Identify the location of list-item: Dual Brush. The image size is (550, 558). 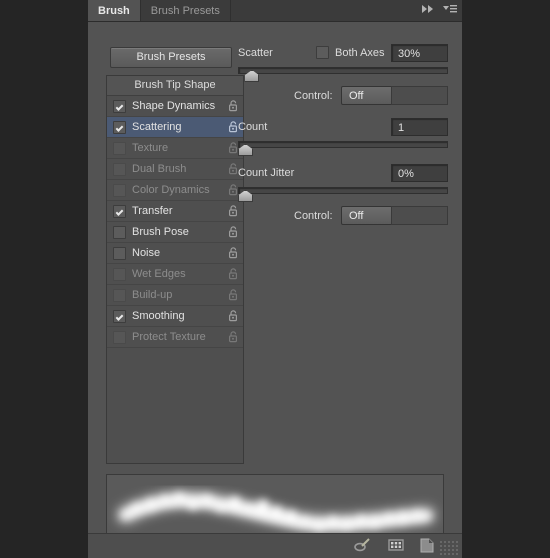
(175, 169).